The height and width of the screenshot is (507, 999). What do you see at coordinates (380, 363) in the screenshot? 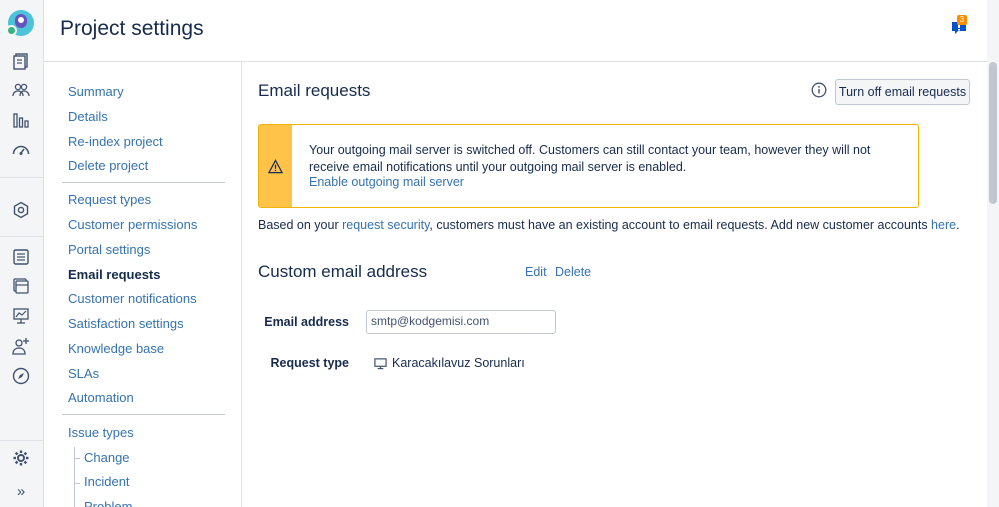
I see `monitor-icon` at bounding box center [380, 363].